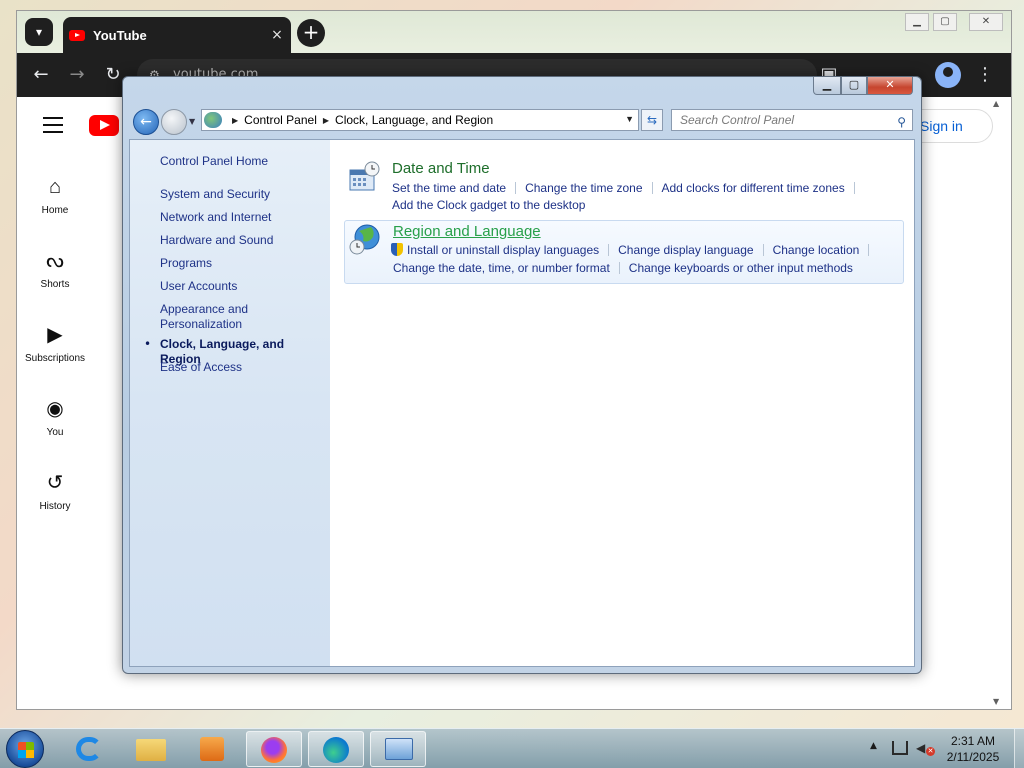 This screenshot has height=768, width=1024. I want to click on link-add-clocks: Add clocks for different time zones, so click(753, 188).